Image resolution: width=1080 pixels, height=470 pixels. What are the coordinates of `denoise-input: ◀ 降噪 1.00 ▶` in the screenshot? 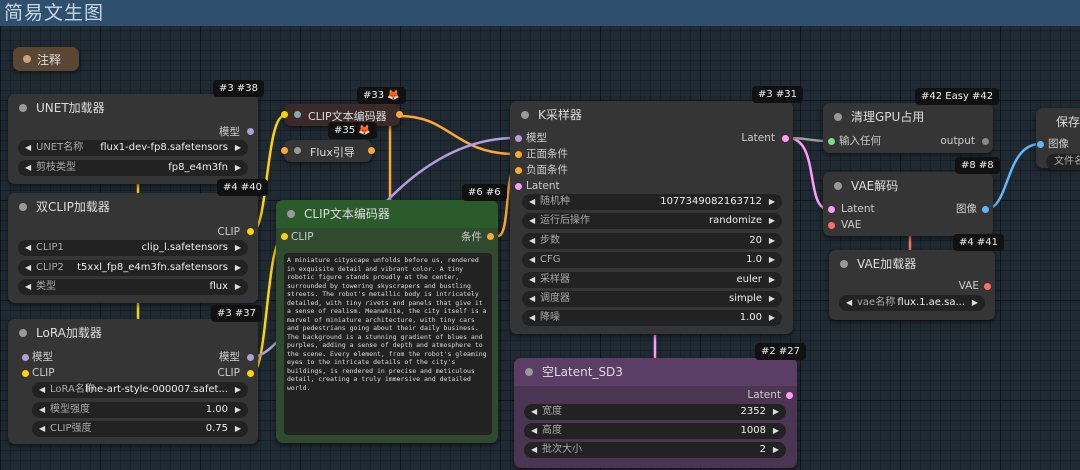 It's located at (652, 318).